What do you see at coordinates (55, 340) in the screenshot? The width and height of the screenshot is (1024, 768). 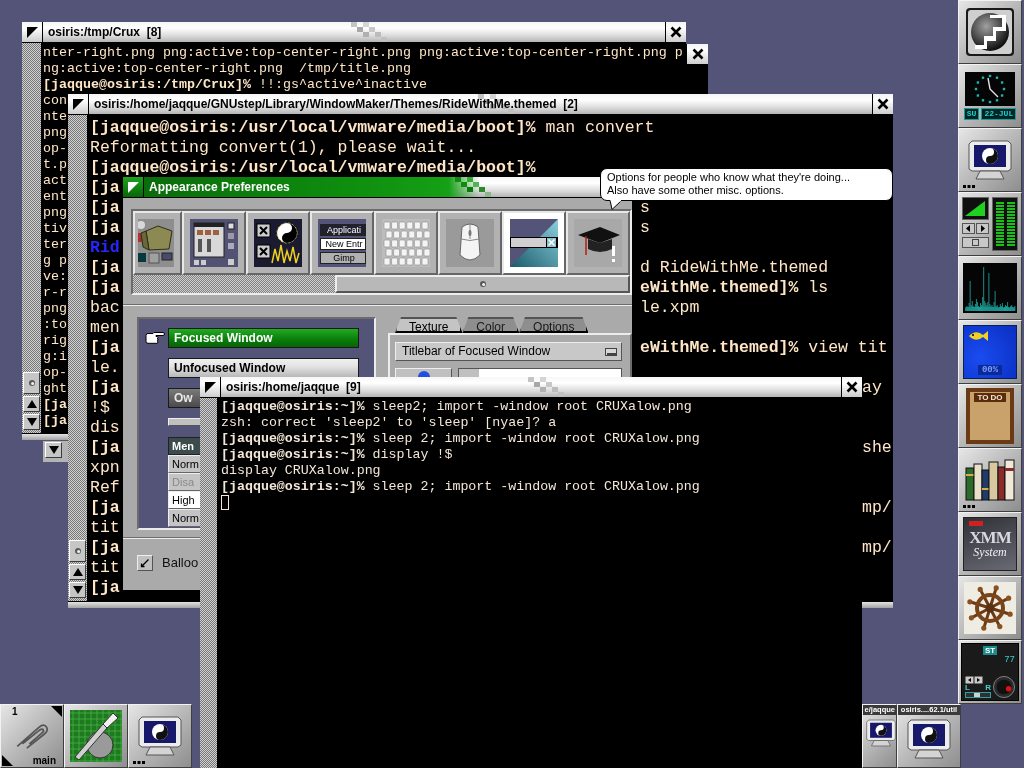 I see `terminal-text: rig` at bounding box center [55, 340].